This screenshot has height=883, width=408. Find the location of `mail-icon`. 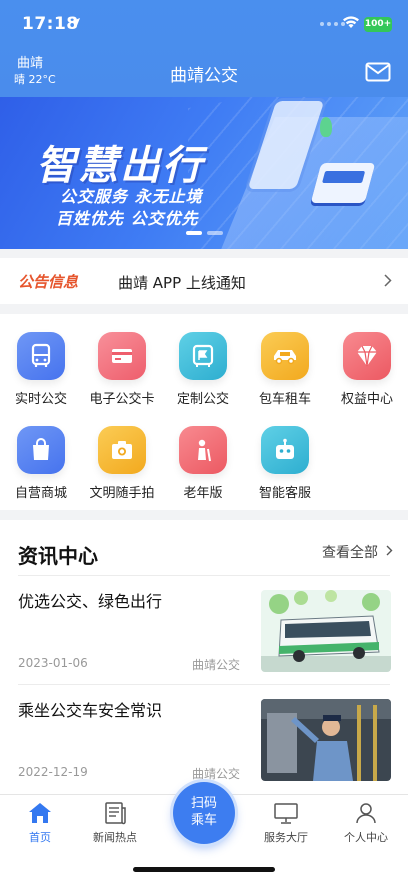

mail-icon is located at coordinates (378, 72).